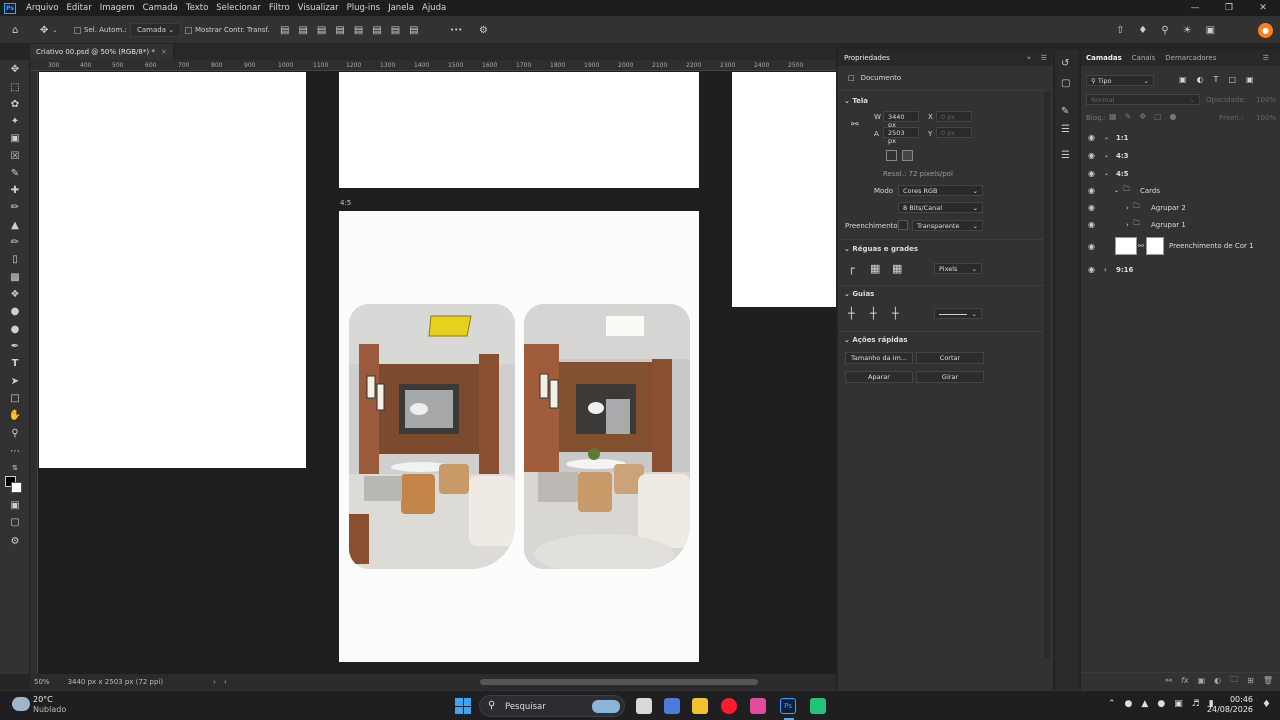  Describe the element at coordinates (1065, 111) in the screenshot. I see `brush-settings-icon: ✎` at that location.